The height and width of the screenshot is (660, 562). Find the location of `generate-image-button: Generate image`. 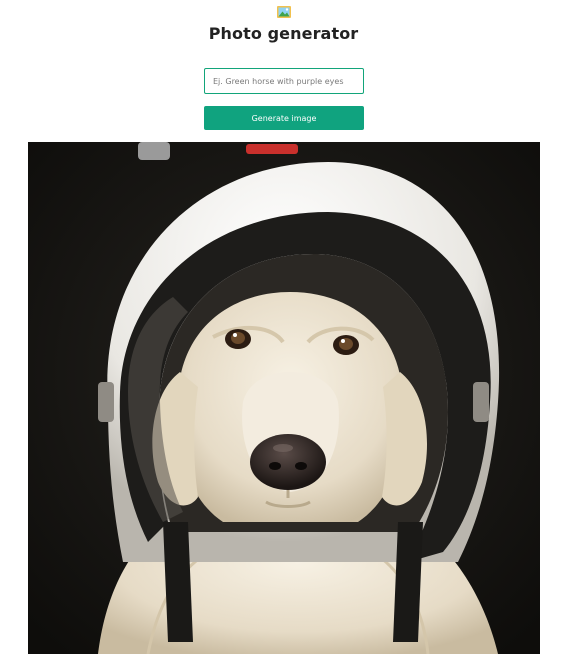

generate-image-button: Generate image is located at coordinates (284, 118).